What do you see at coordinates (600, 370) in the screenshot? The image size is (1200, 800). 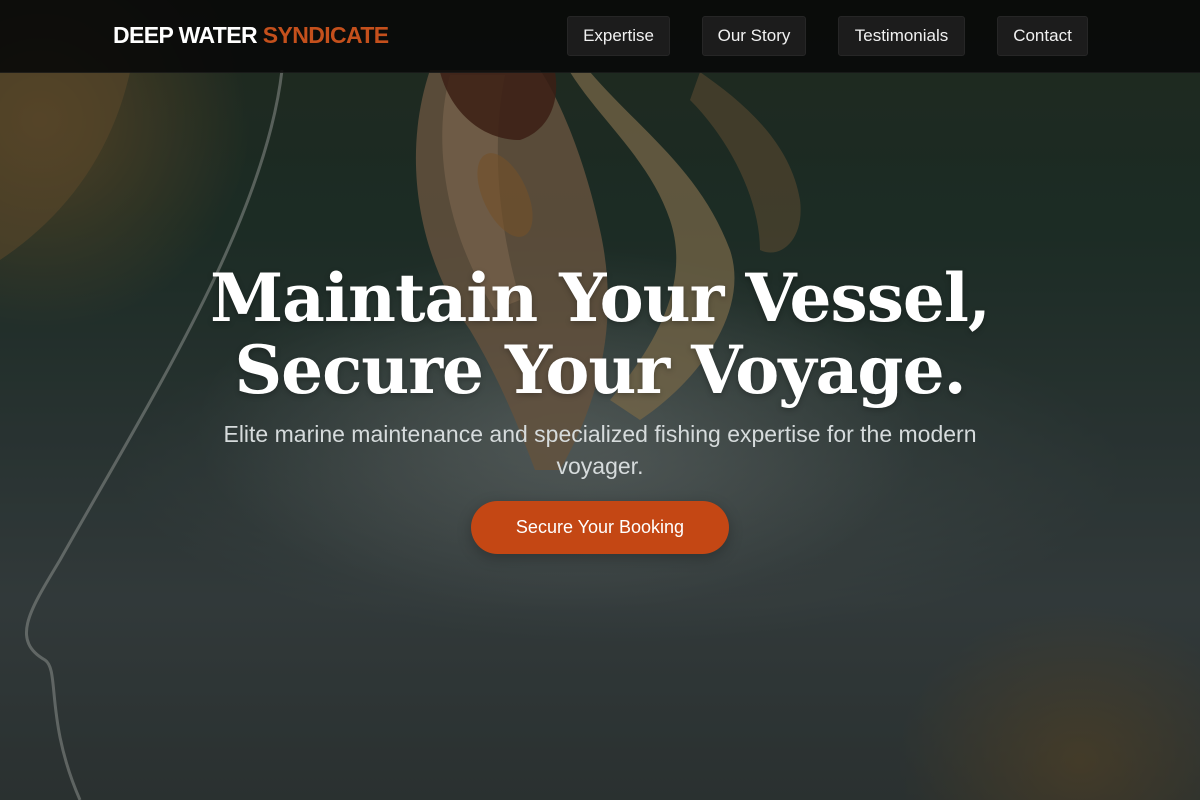 I see `hero-title-line-2: Secure Your Voyage.` at bounding box center [600, 370].